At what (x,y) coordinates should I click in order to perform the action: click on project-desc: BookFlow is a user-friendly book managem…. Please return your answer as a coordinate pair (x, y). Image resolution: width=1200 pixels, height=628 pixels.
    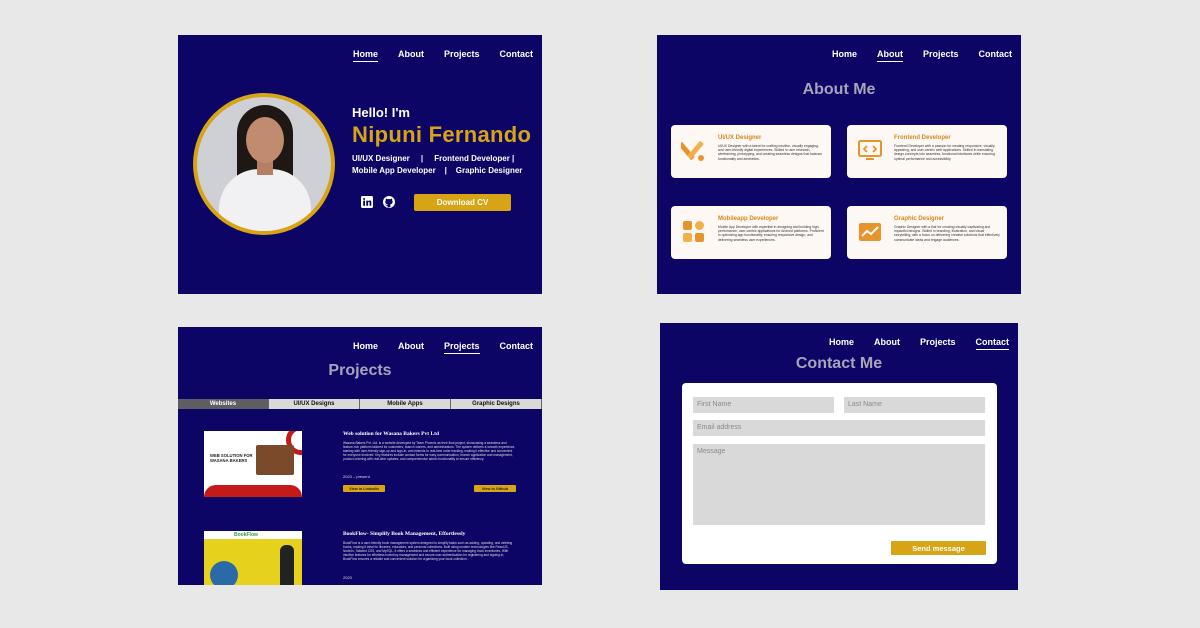
    Looking at the image, I should click on (428, 551).